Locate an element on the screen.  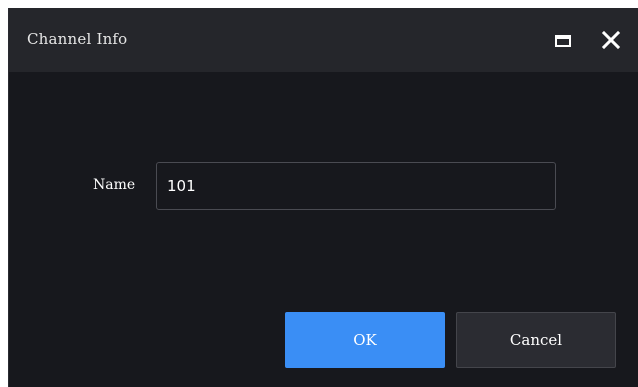
ok-button: OK is located at coordinates (365, 340).